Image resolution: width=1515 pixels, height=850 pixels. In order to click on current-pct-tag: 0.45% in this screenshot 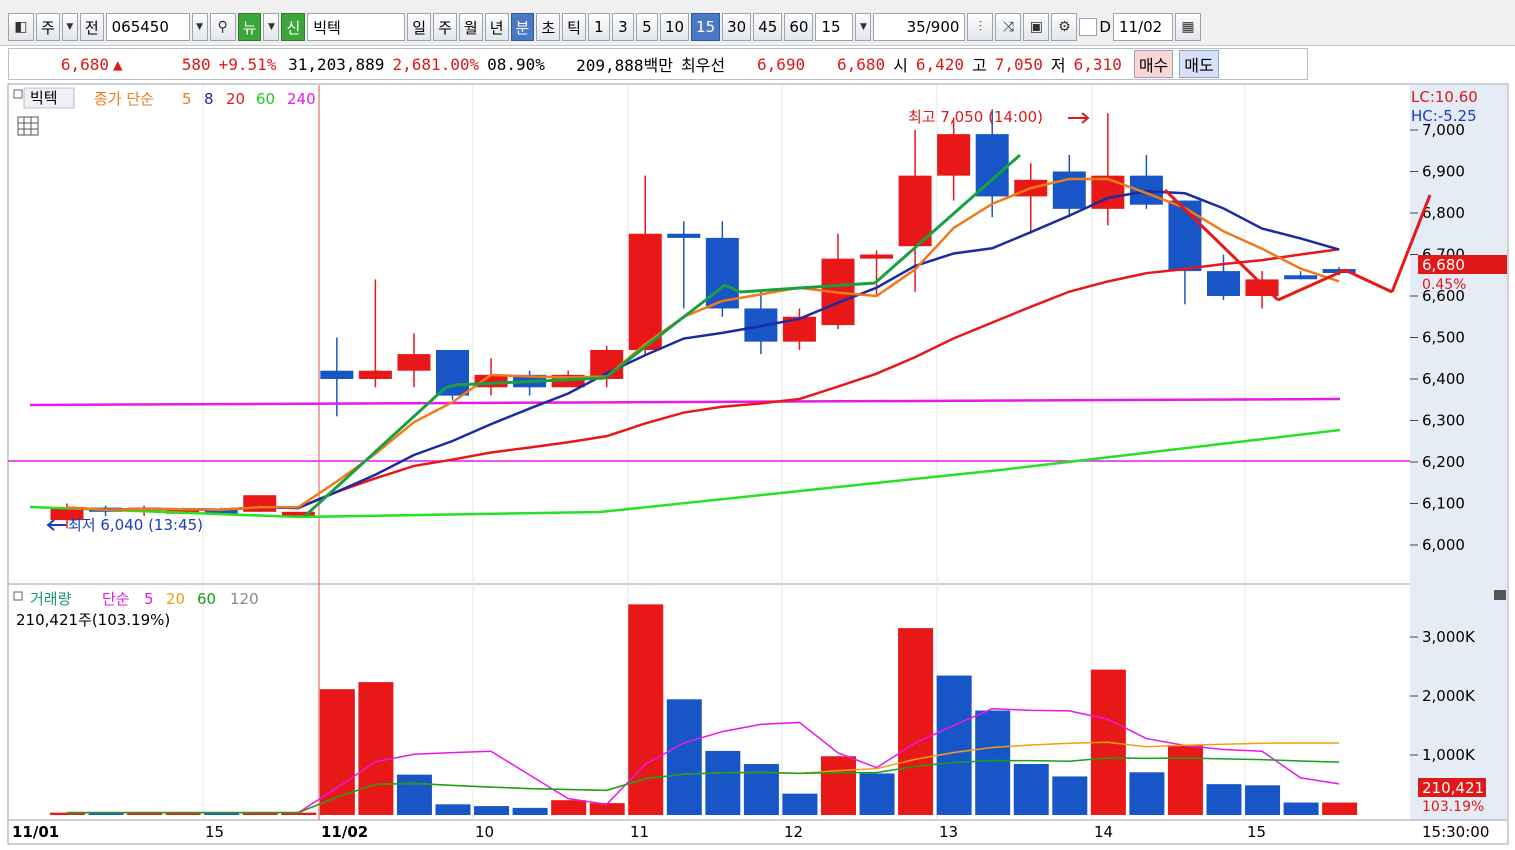, I will do `click(1444, 285)`.